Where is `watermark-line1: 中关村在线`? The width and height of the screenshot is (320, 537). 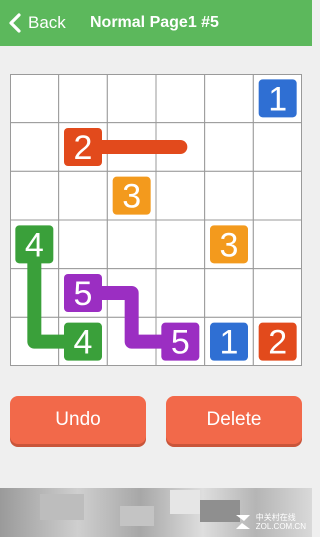
watermark-line1: 中关村在线 is located at coordinates (275, 517).